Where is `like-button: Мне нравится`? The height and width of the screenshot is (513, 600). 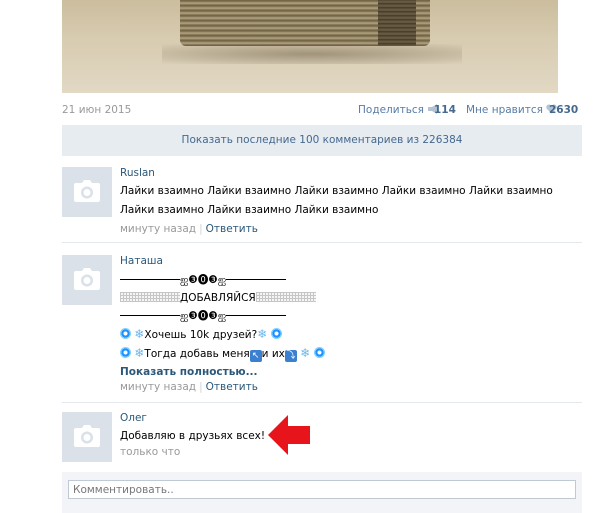 like-button: Мне нравится is located at coordinates (511, 110).